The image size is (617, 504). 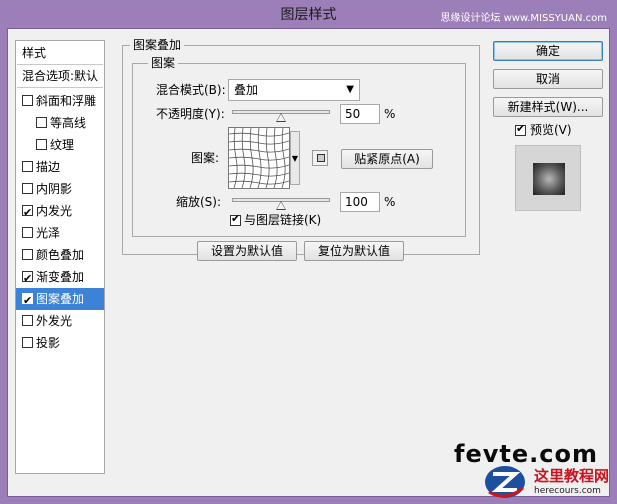 I want to click on scale-slider-thumb, so click(x=281, y=205).